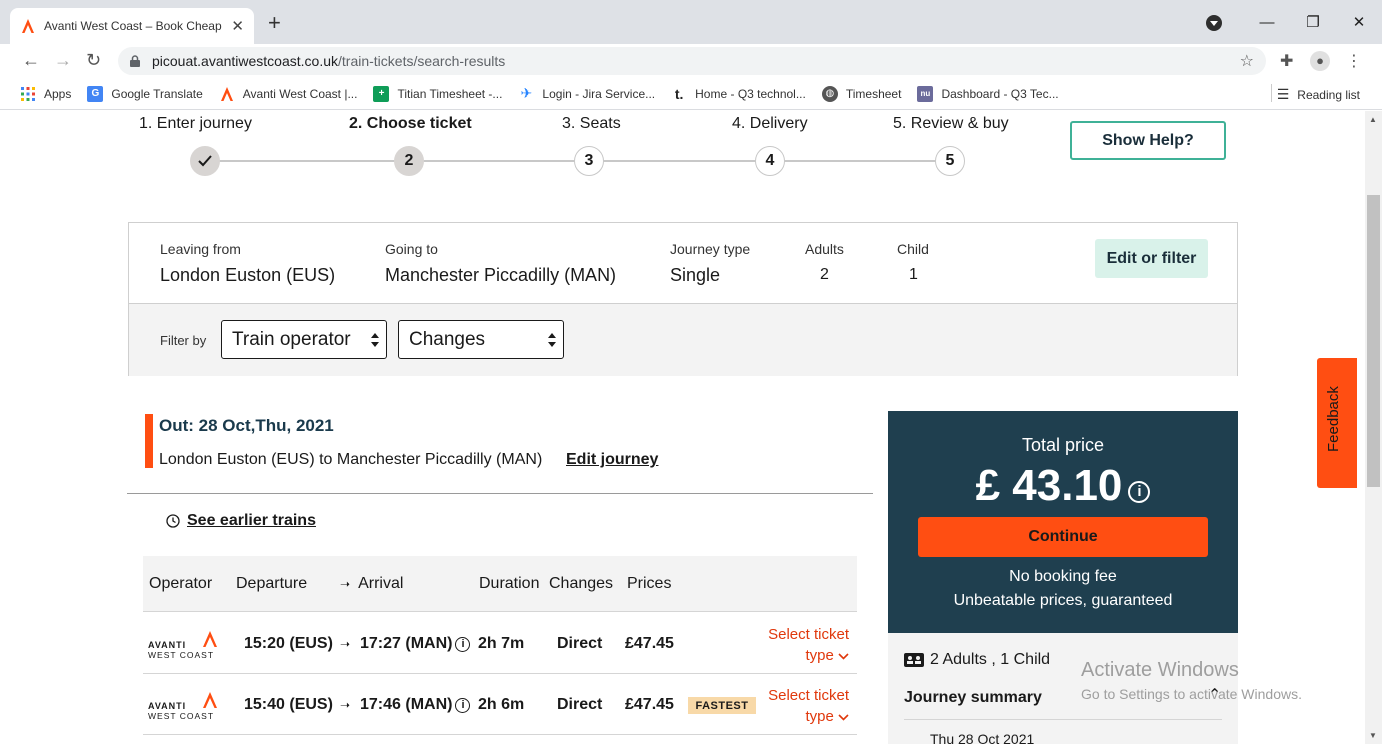  I want to click on nu-logo-icon: nu, so click(925, 93).